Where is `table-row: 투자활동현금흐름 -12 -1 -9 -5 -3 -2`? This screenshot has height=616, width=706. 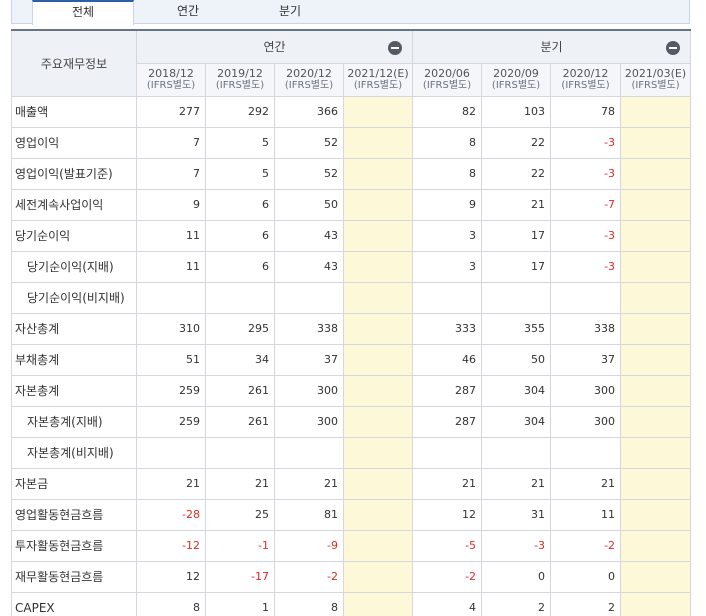 table-row: 투자활동현금흐름 -12 -1 -9 -5 -3 -2 is located at coordinates (351, 545).